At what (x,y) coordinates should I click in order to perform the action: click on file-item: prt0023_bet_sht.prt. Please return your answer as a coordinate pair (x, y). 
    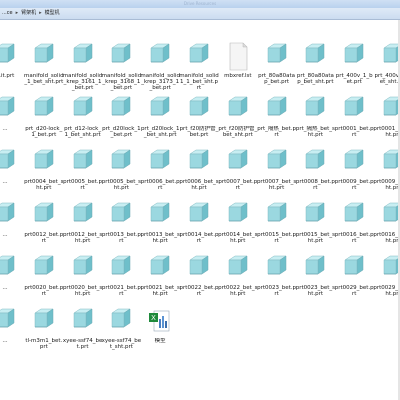
    Looking at the image, I should click on (315, 281).